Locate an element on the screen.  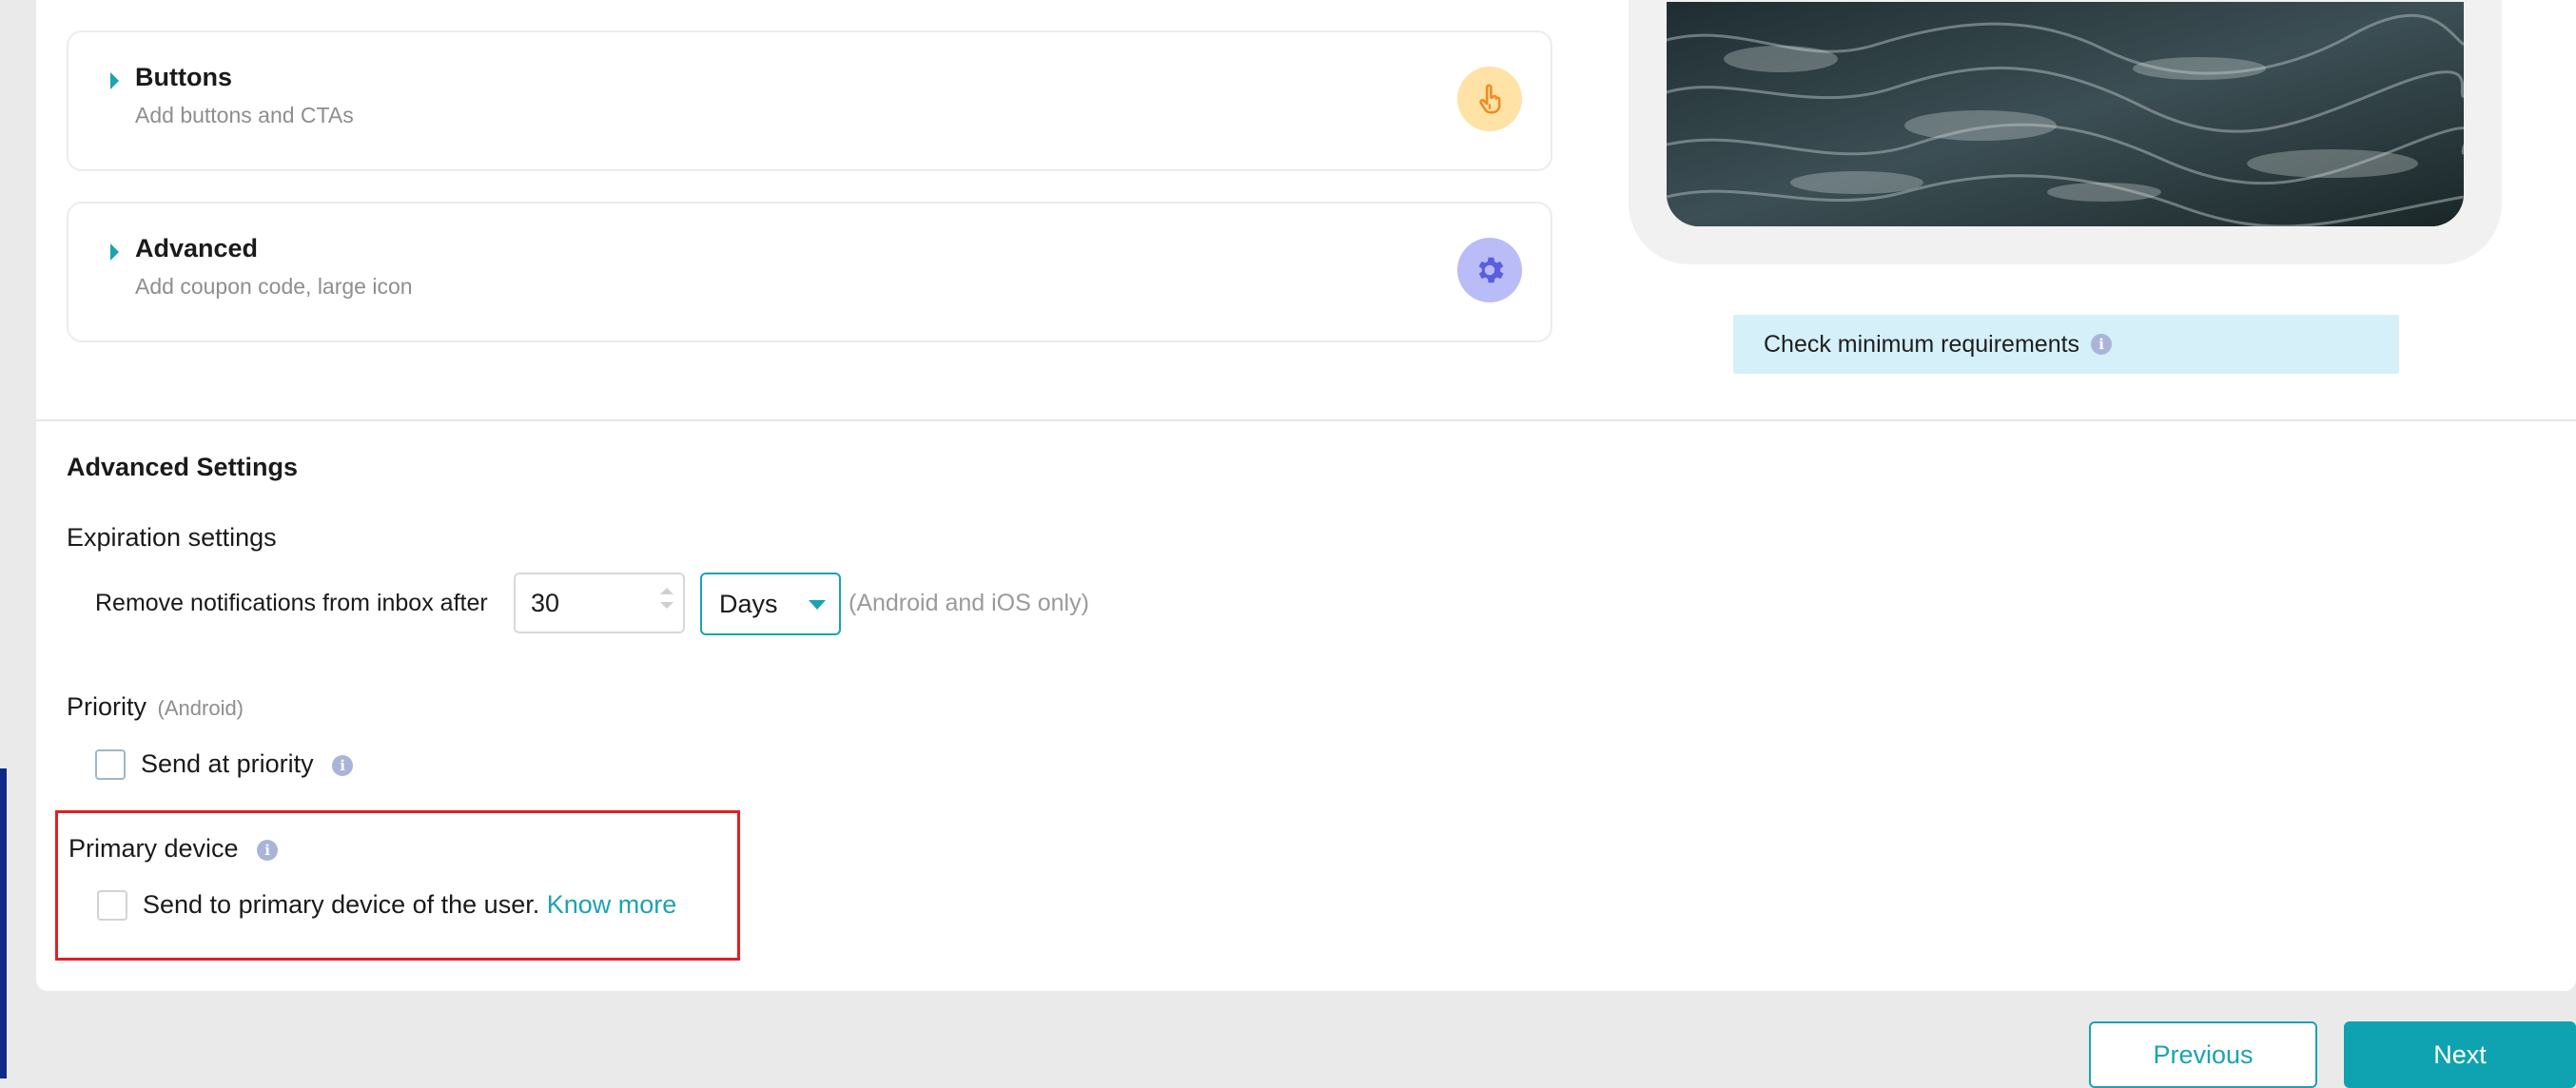
section-title: Buttons is located at coordinates (184, 77).